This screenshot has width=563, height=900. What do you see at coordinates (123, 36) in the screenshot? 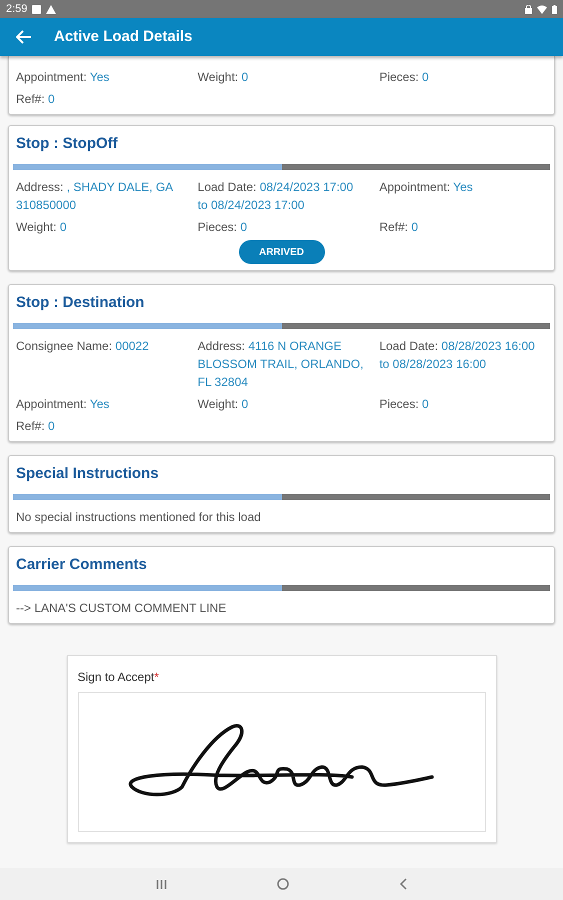
I see `page-title: Active Load Details` at bounding box center [123, 36].